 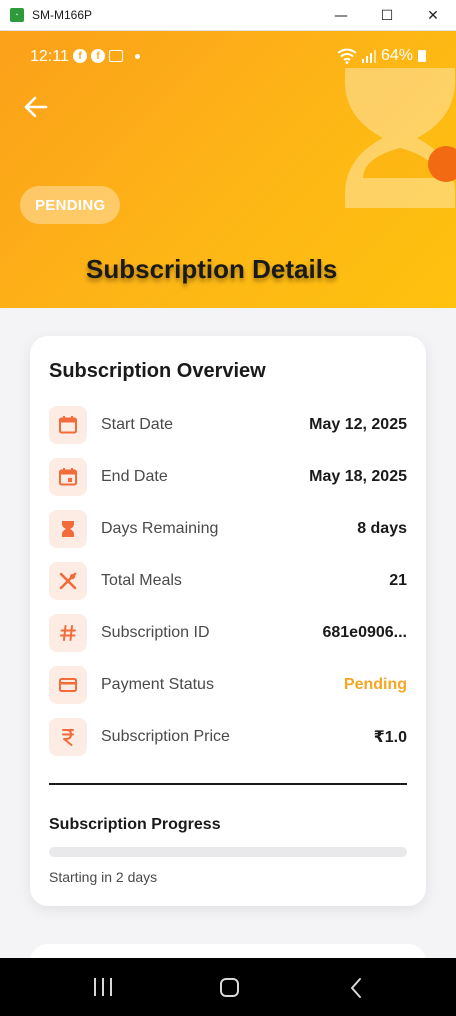 I want to click on rupee-icon, so click(x=68, y=737).